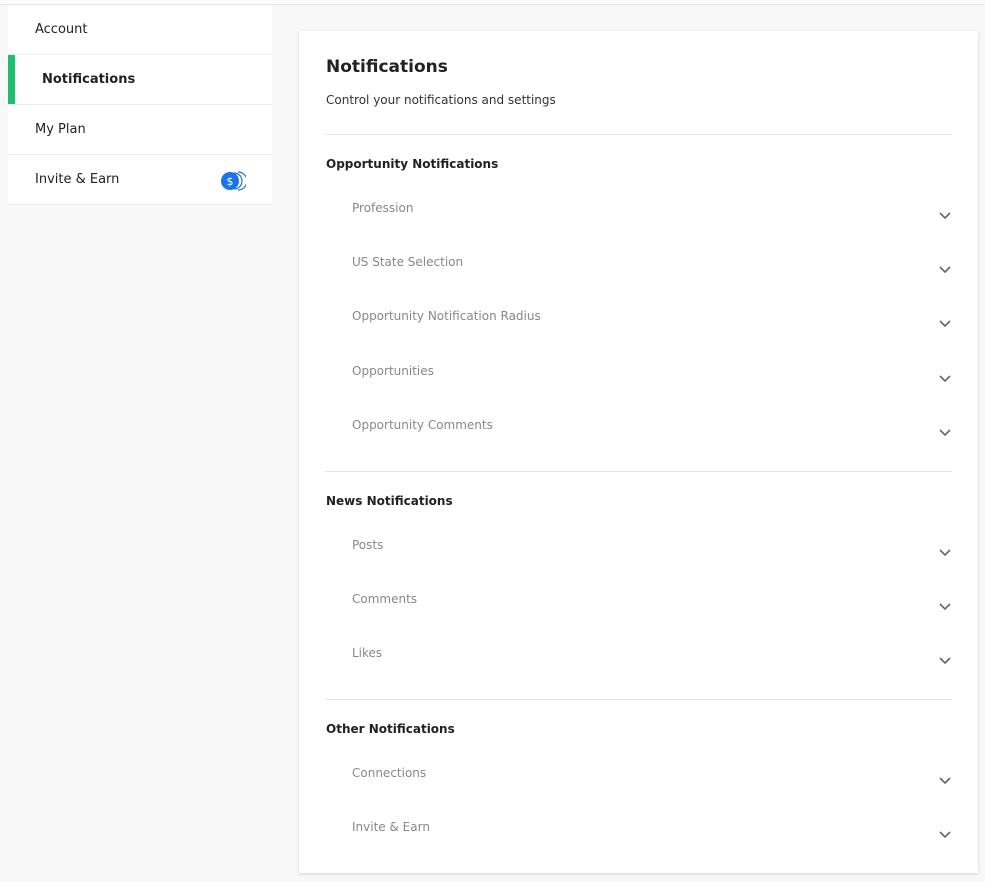 Image resolution: width=985 pixels, height=882 pixels. Describe the element at coordinates (367, 653) in the screenshot. I see `row-label: Likes` at that location.